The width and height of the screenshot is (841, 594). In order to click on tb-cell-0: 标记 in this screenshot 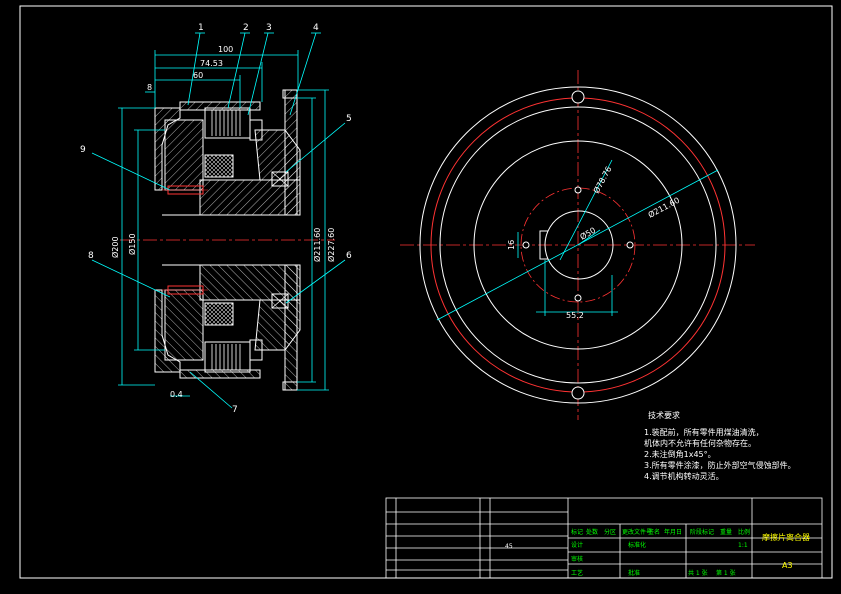, I will do `click(577, 532)`.